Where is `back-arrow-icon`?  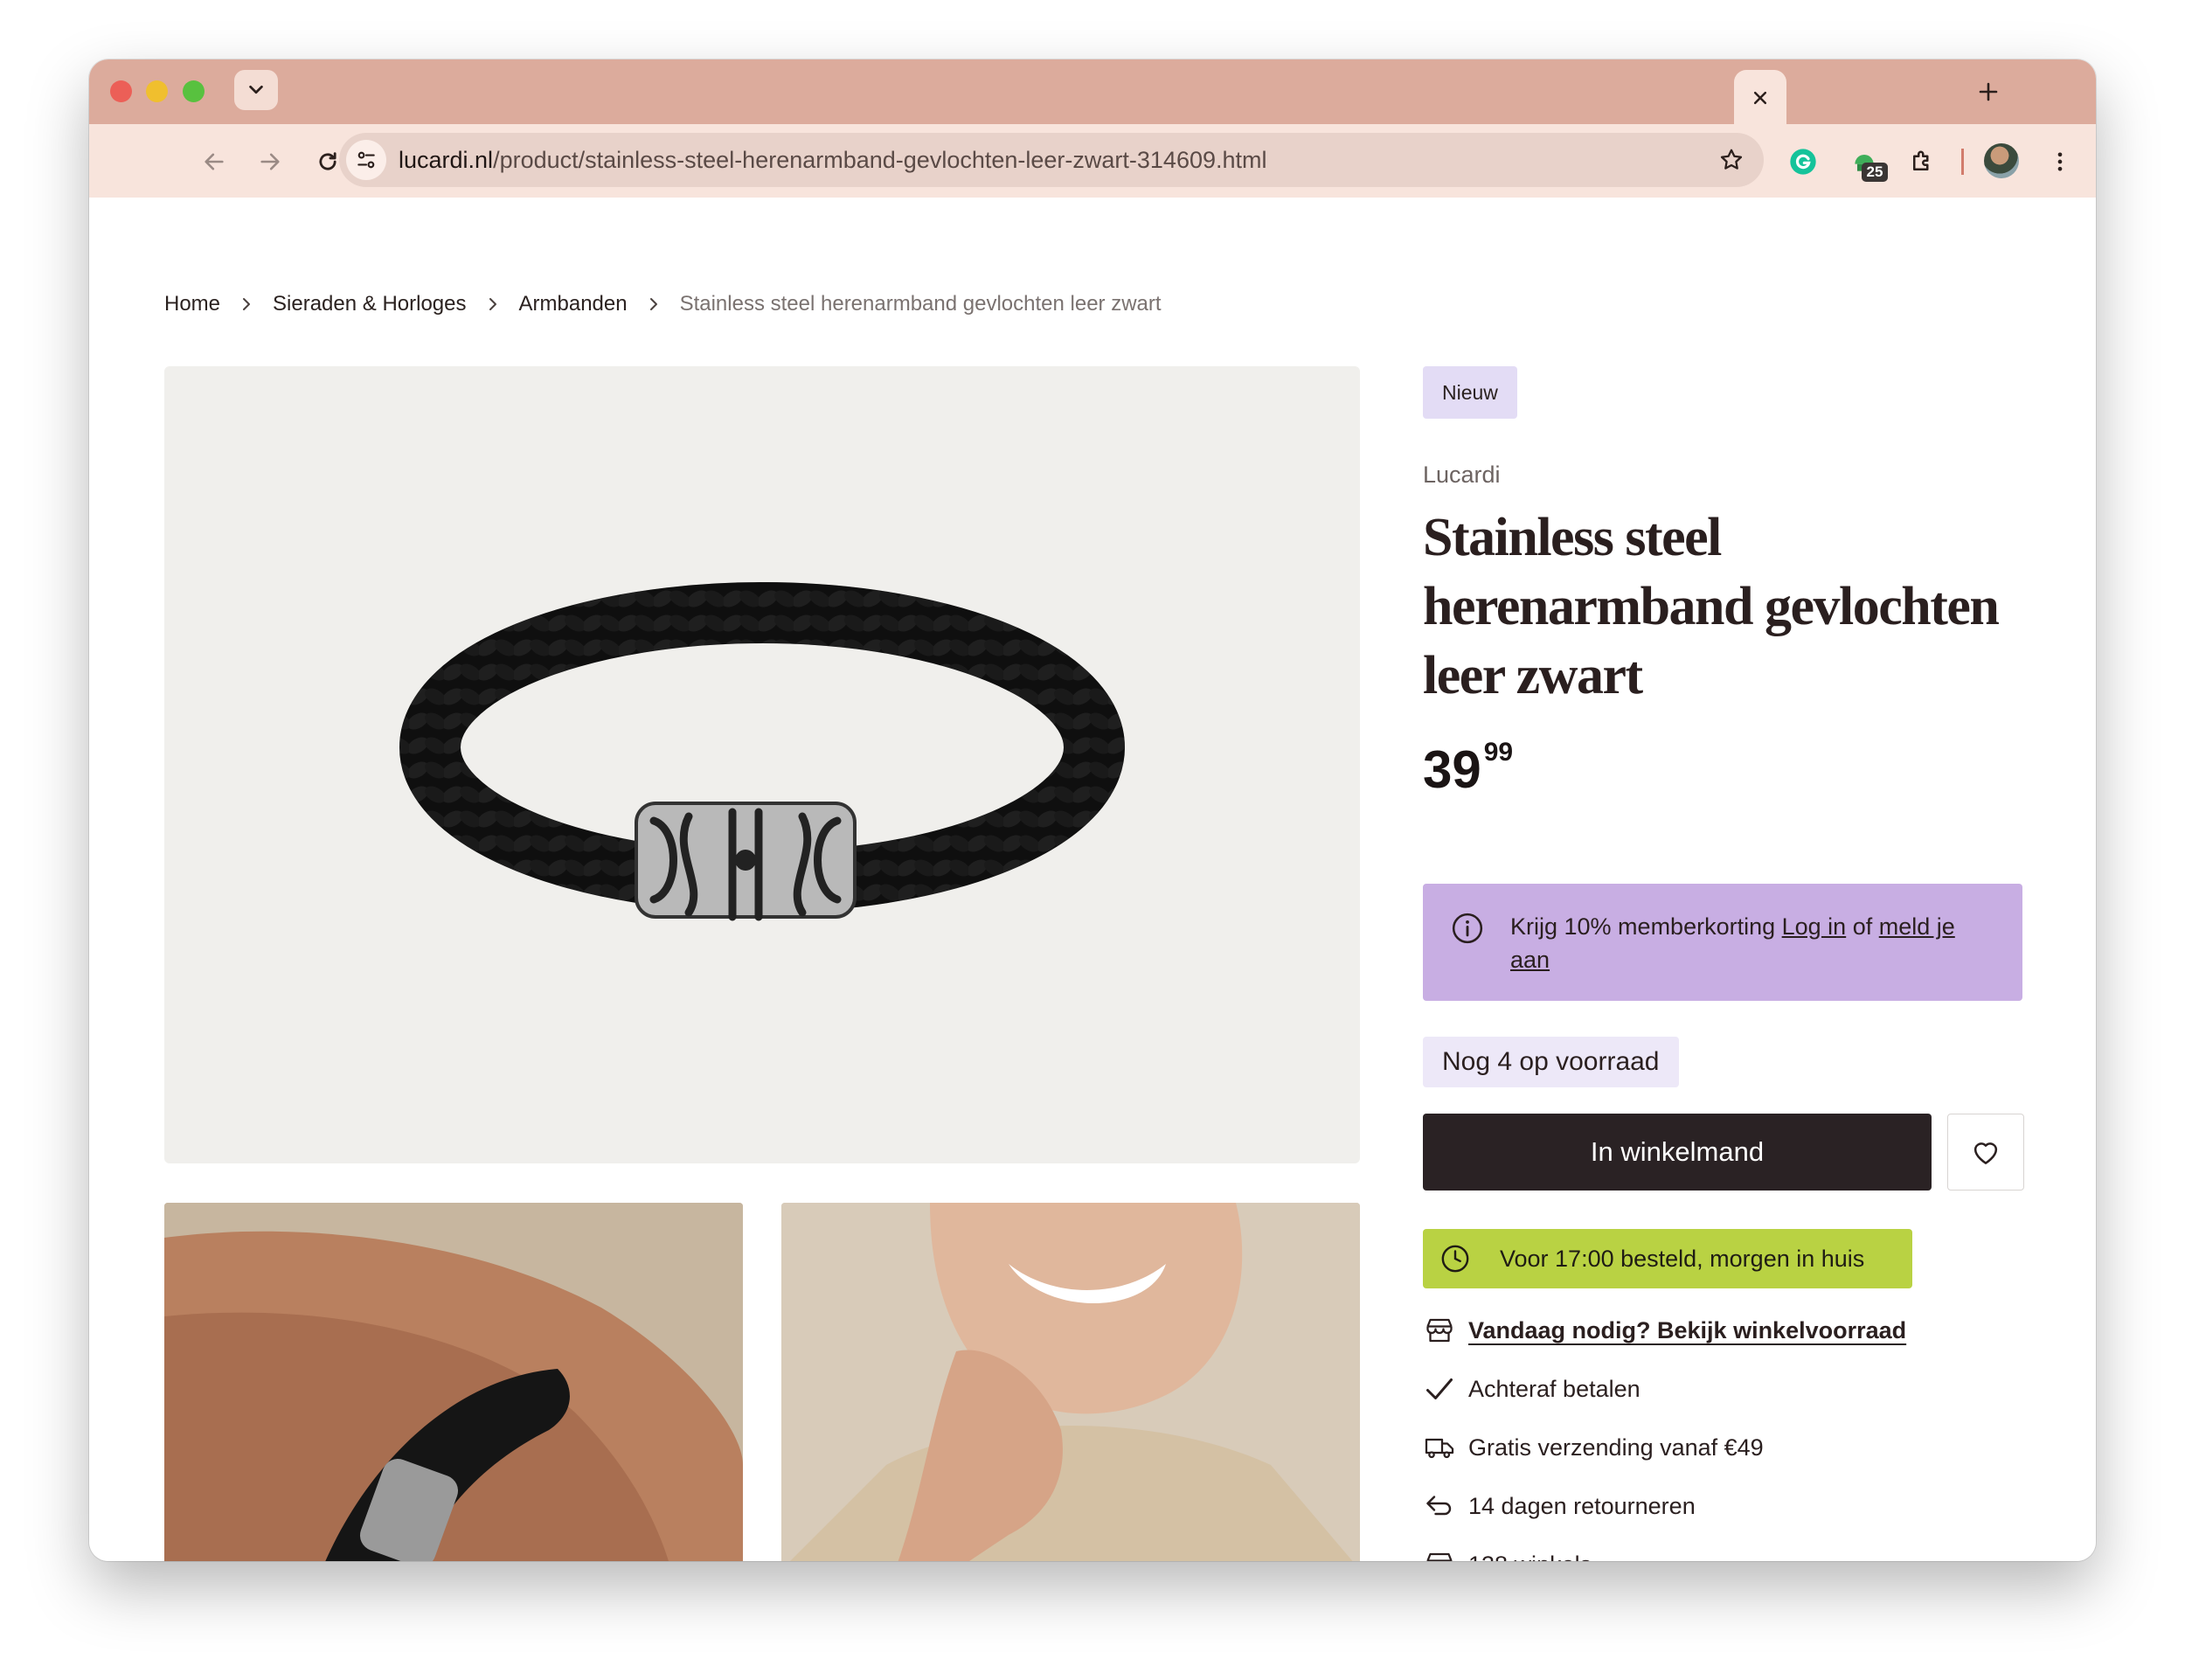 back-arrow-icon is located at coordinates (214, 161).